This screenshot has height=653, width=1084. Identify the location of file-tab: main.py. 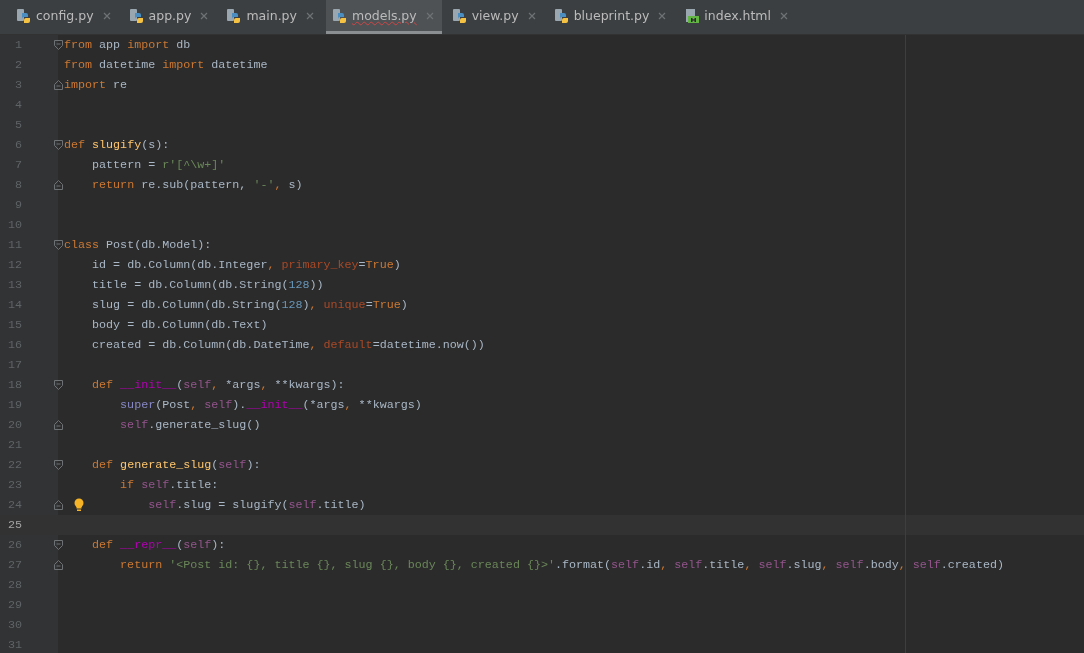
(271, 17).